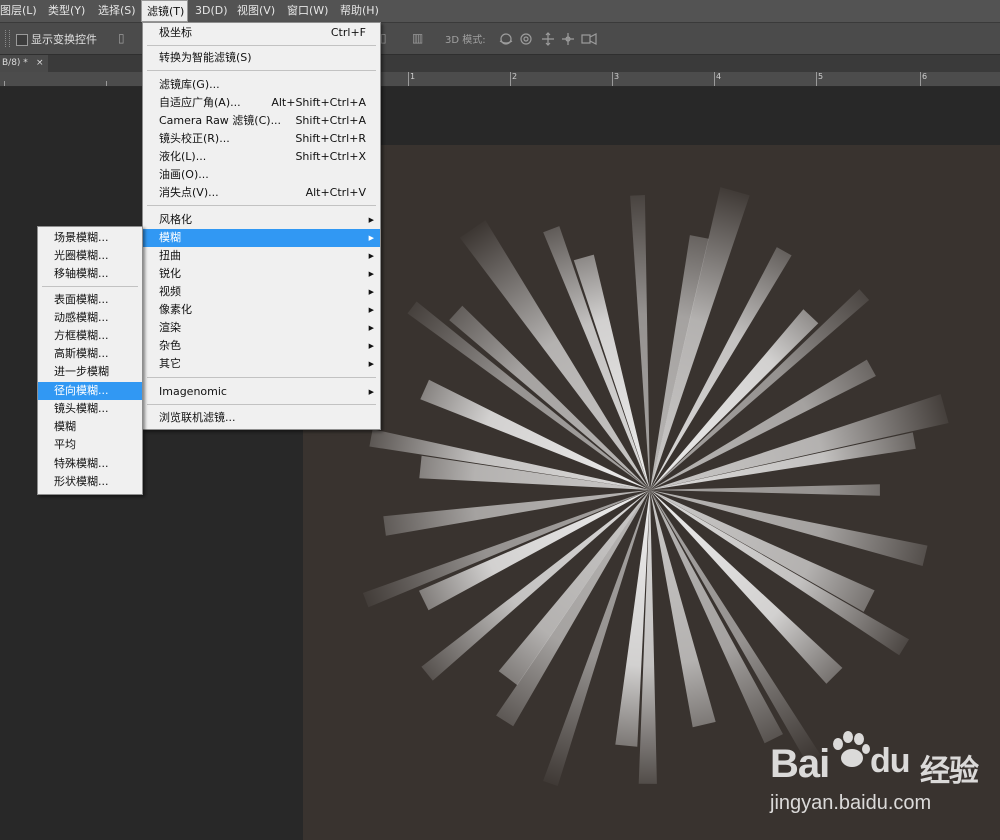 This screenshot has width=1000, height=840. I want to click on menu-item-distort: 扭曲 ▶, so click(261, 256).